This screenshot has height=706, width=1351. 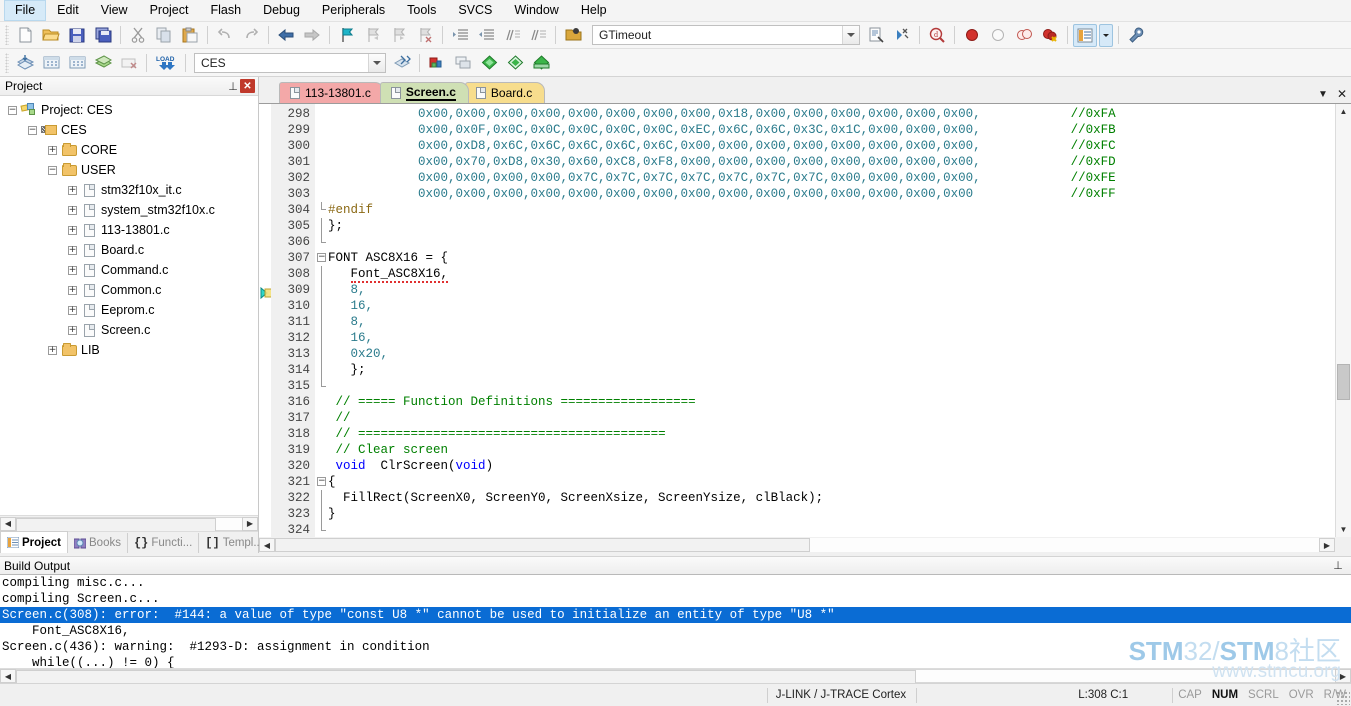 What do you see at coordinates (399, 35) in the screenshot?
I see `bookmark-next-icon` at bounding box center [399, 35].